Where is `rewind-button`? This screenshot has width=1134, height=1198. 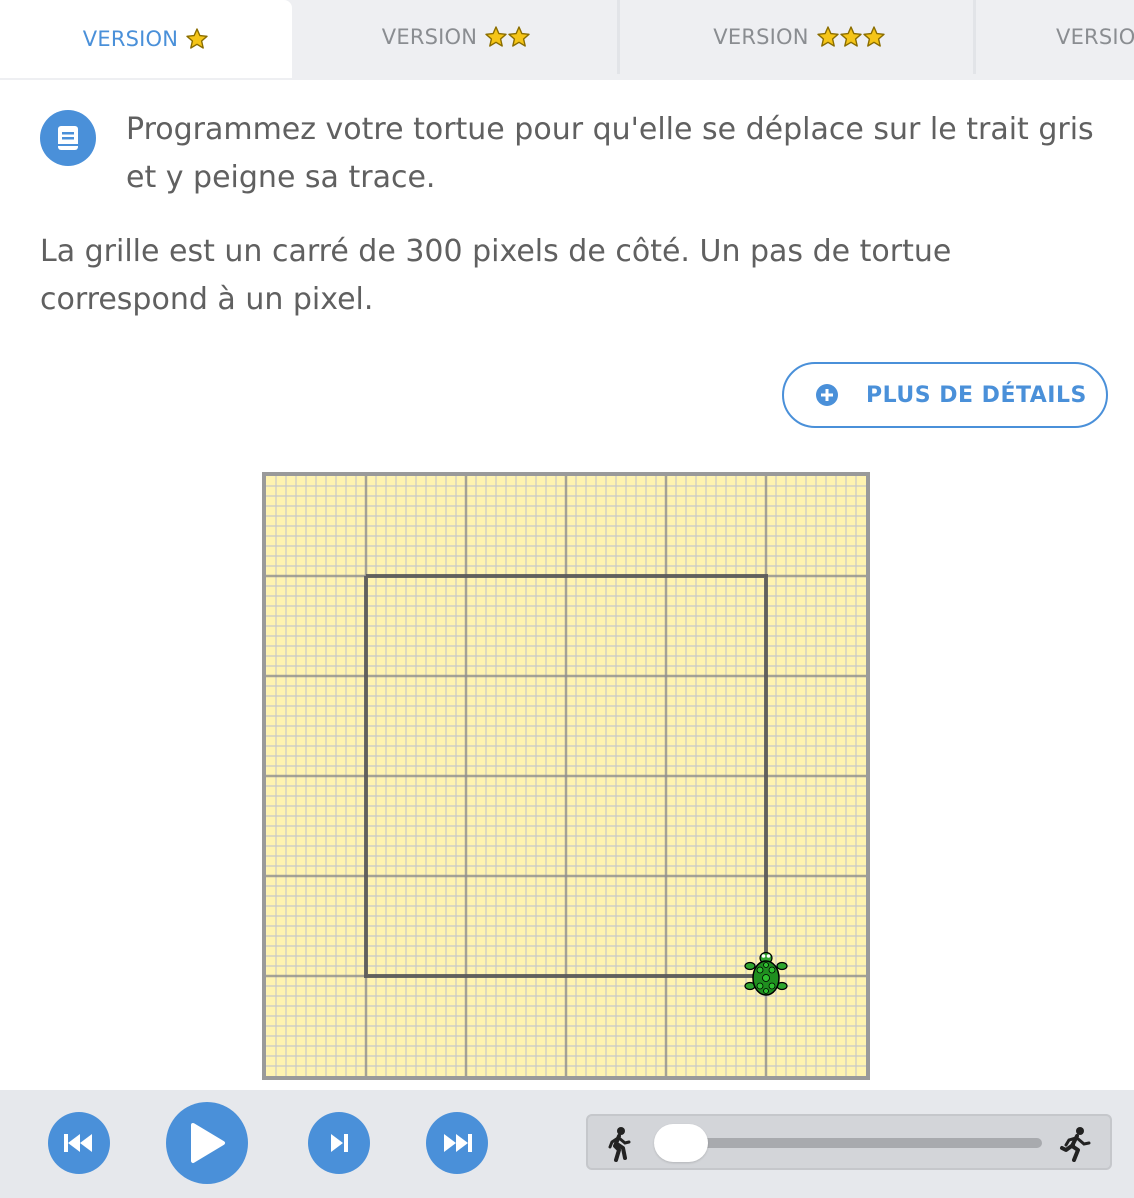 rewind-button is located at coordinates (79, 1143).